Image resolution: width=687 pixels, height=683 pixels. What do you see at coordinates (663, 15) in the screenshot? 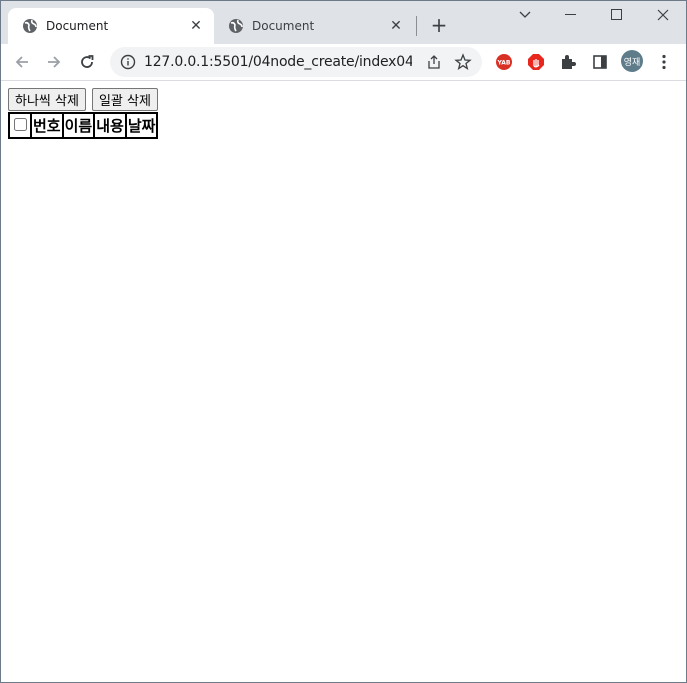
I see `close-window-button` at bounding box center [663, 15].